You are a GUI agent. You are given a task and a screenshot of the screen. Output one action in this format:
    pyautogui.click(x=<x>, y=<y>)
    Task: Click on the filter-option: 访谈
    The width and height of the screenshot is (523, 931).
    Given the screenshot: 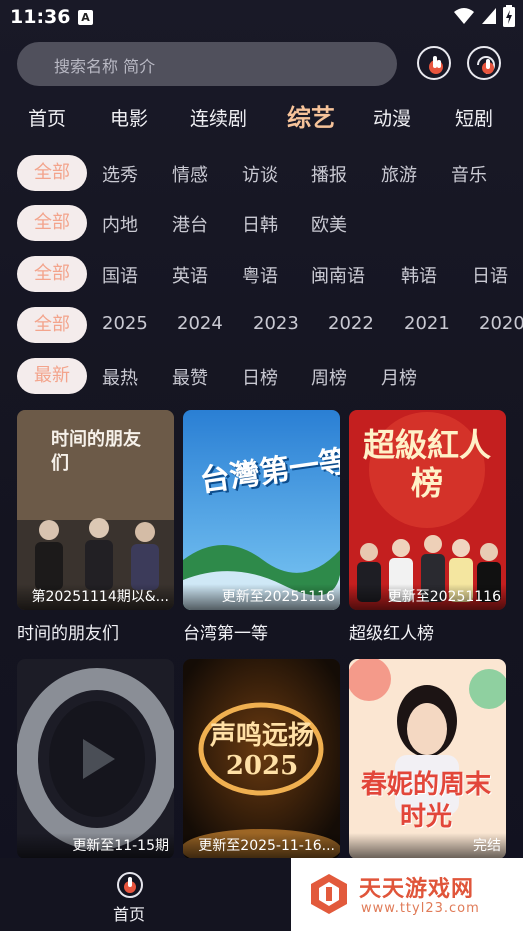 What is the action you would take?
    pyautogui.click(x=260, y=174)
    